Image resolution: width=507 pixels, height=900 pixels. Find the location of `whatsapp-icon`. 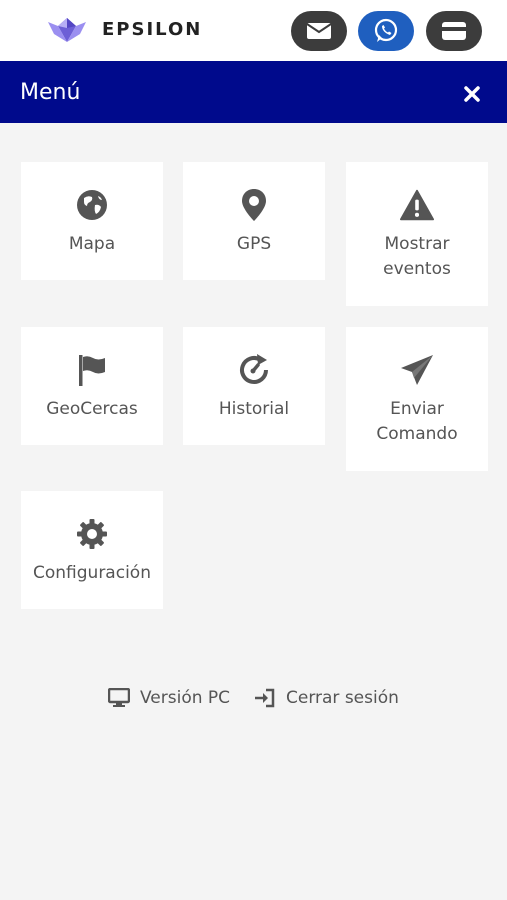

whatsapp-icon is located at coordinates (386, 30).